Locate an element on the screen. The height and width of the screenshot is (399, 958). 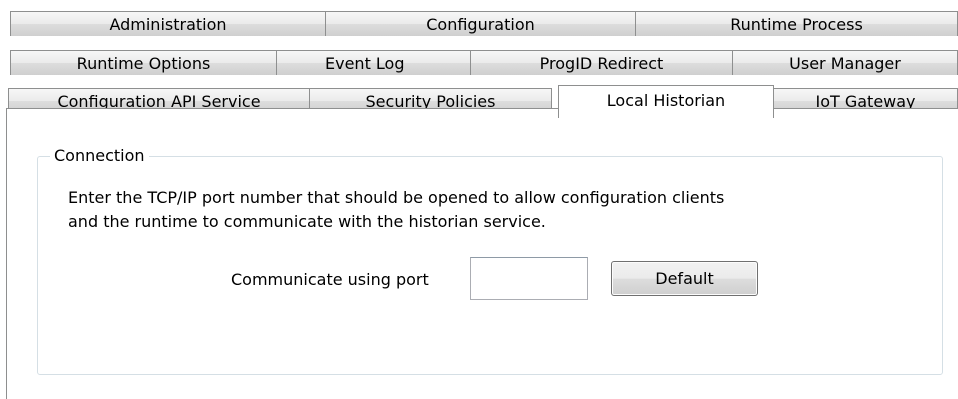
tab-local-historian: Local Historian is located at coordinates (666, 101).